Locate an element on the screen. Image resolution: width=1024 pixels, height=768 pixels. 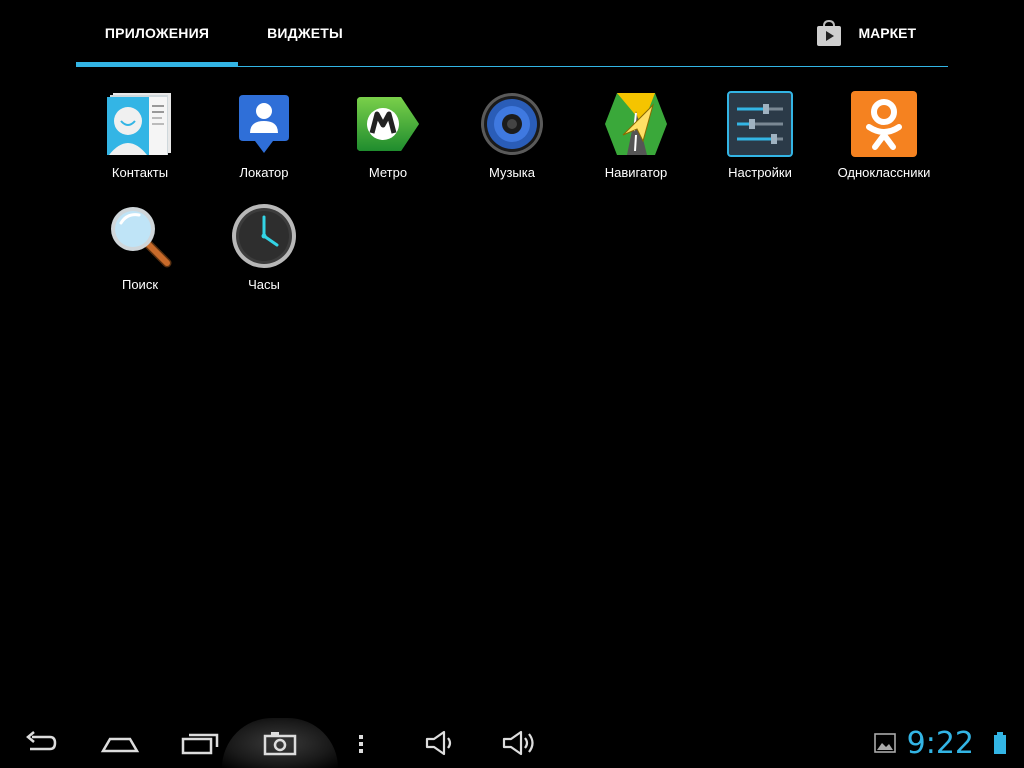
home-icon is located at coordinates (120, 745).